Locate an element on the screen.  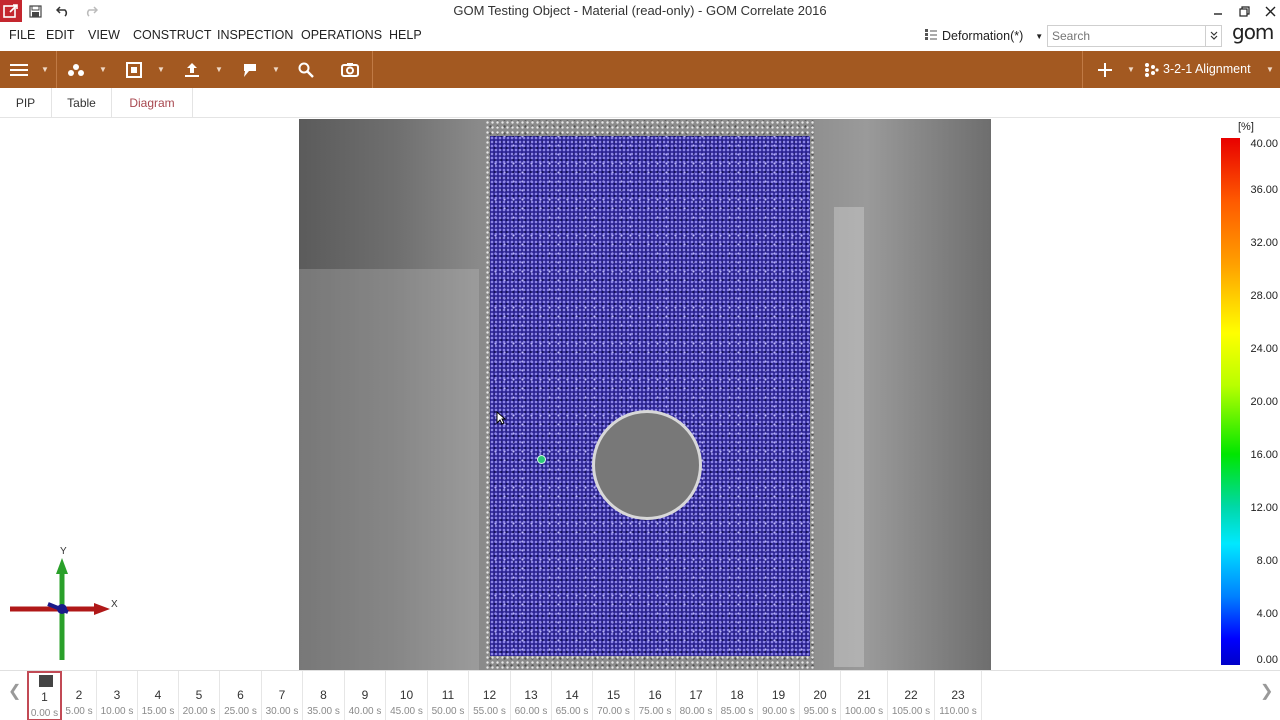
stage-number: 3 is located at coordinates (117, 695).